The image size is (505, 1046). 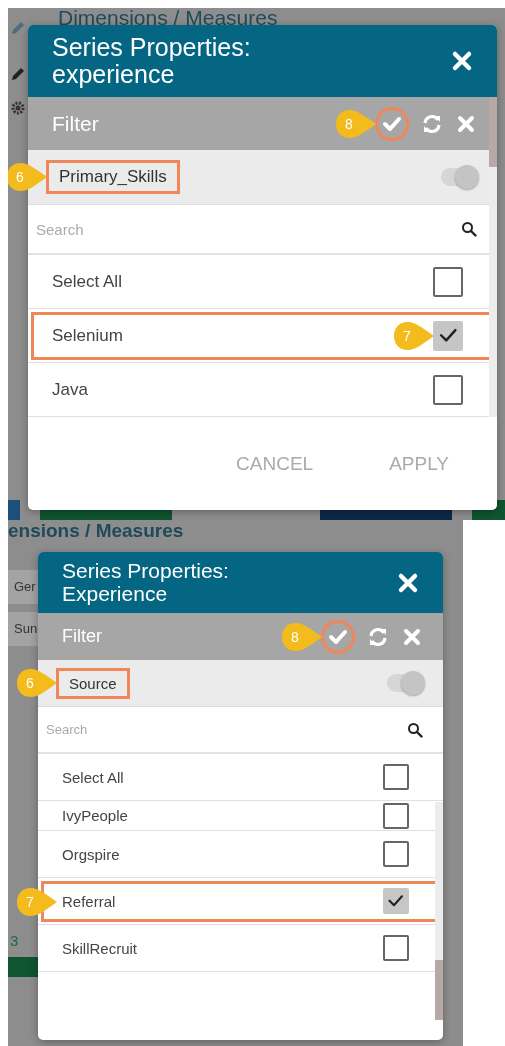 I want to click on option-label: Referral, so click(x=89, y=901).